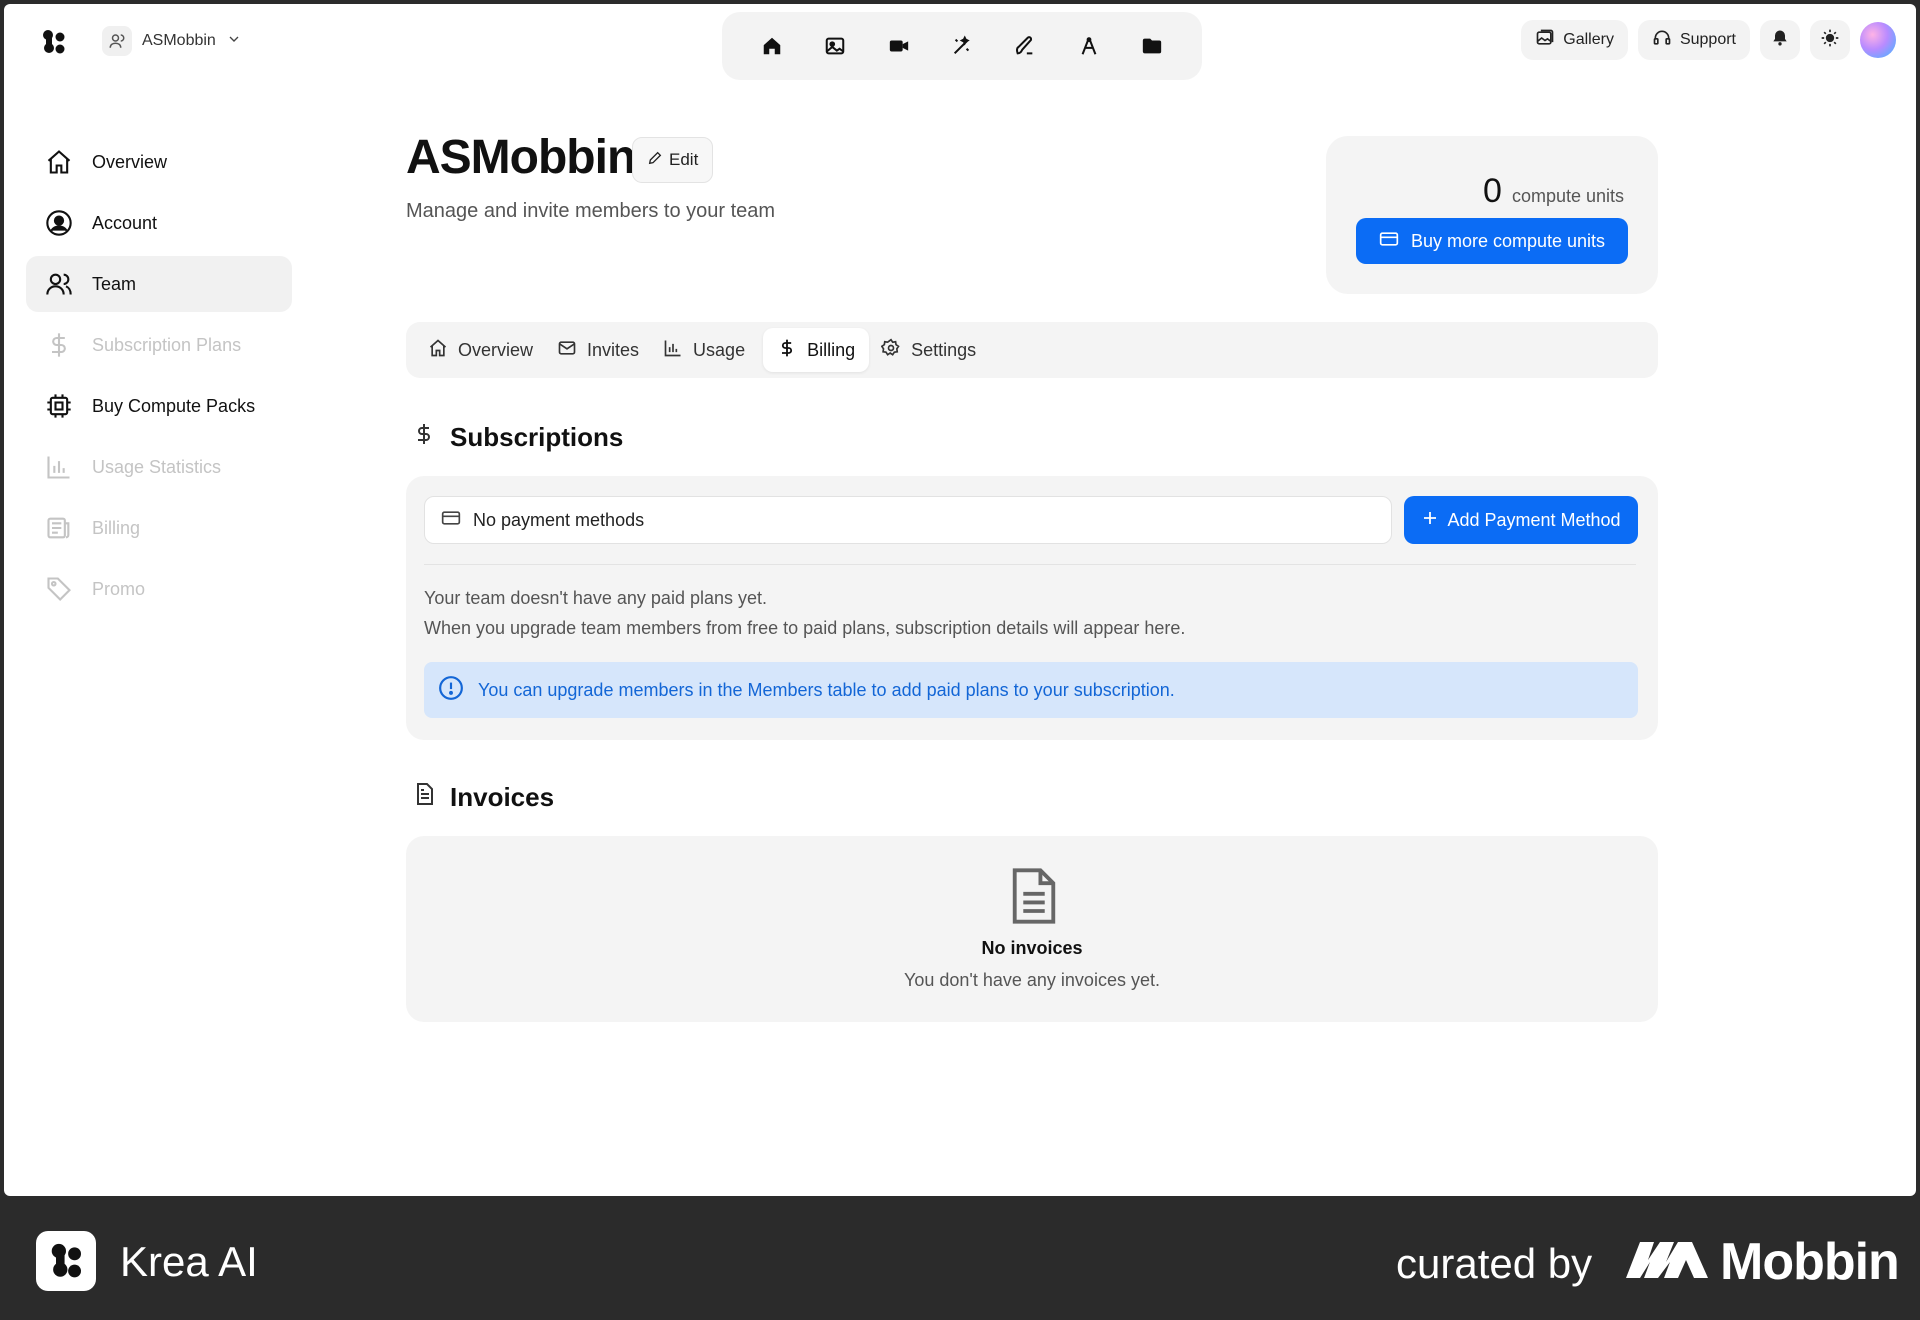  What do you see at coordinates (1032, 980) in the screenshot?
I see `no-invoices-subtitle: You don't have any invoices yet.` at bounding box center [1032, 980].